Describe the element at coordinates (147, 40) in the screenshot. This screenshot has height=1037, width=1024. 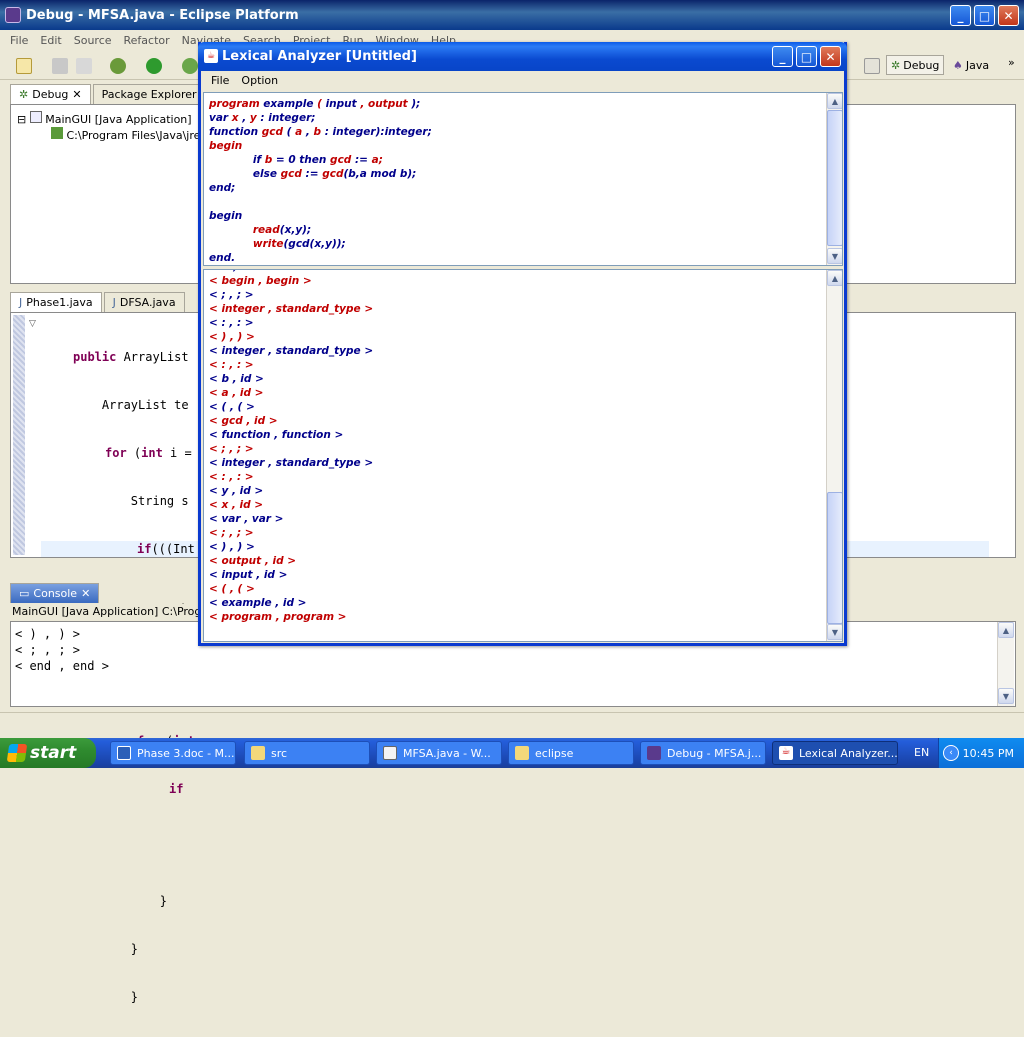
I see `menu-refactor: Refactor` at that location.